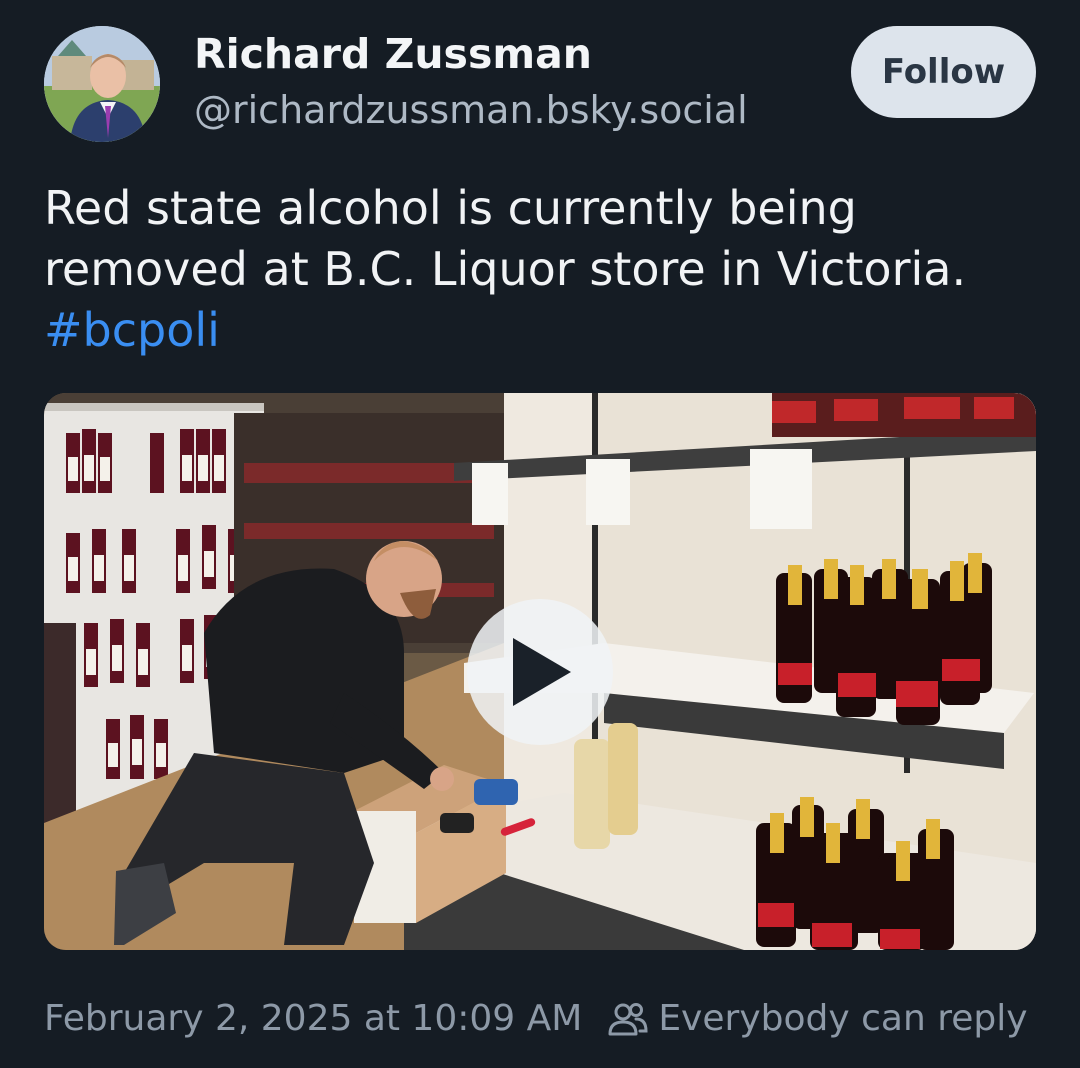 This screenshot has height=1068, width=1080. Describe the element at coordinates (843, 1018) in the screenshot. I see `reply-setting: Everybody can reply` at that location.